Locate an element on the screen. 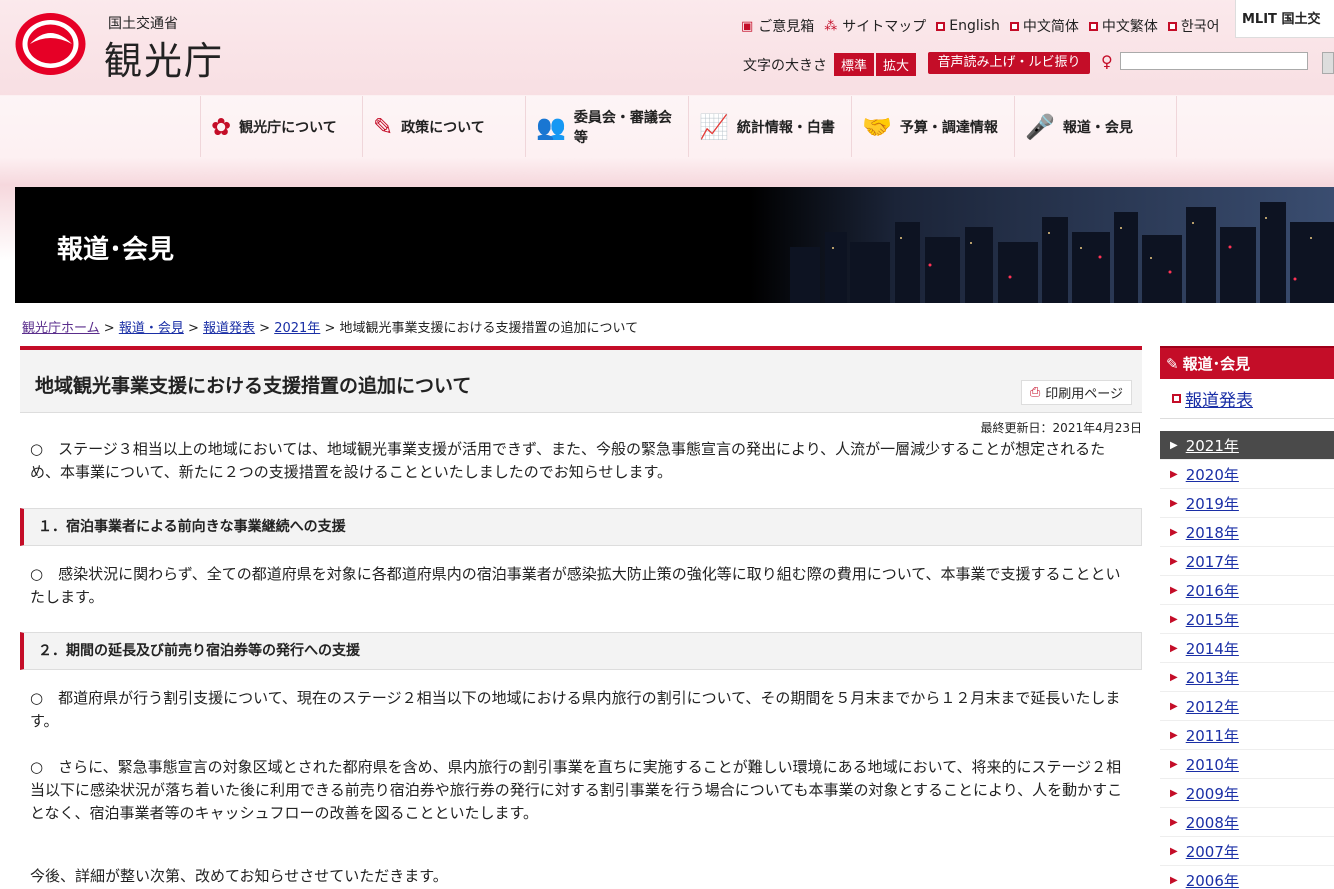  sidebar-year-item: ▶ 2012年 is located at coordinates (1247, 706).